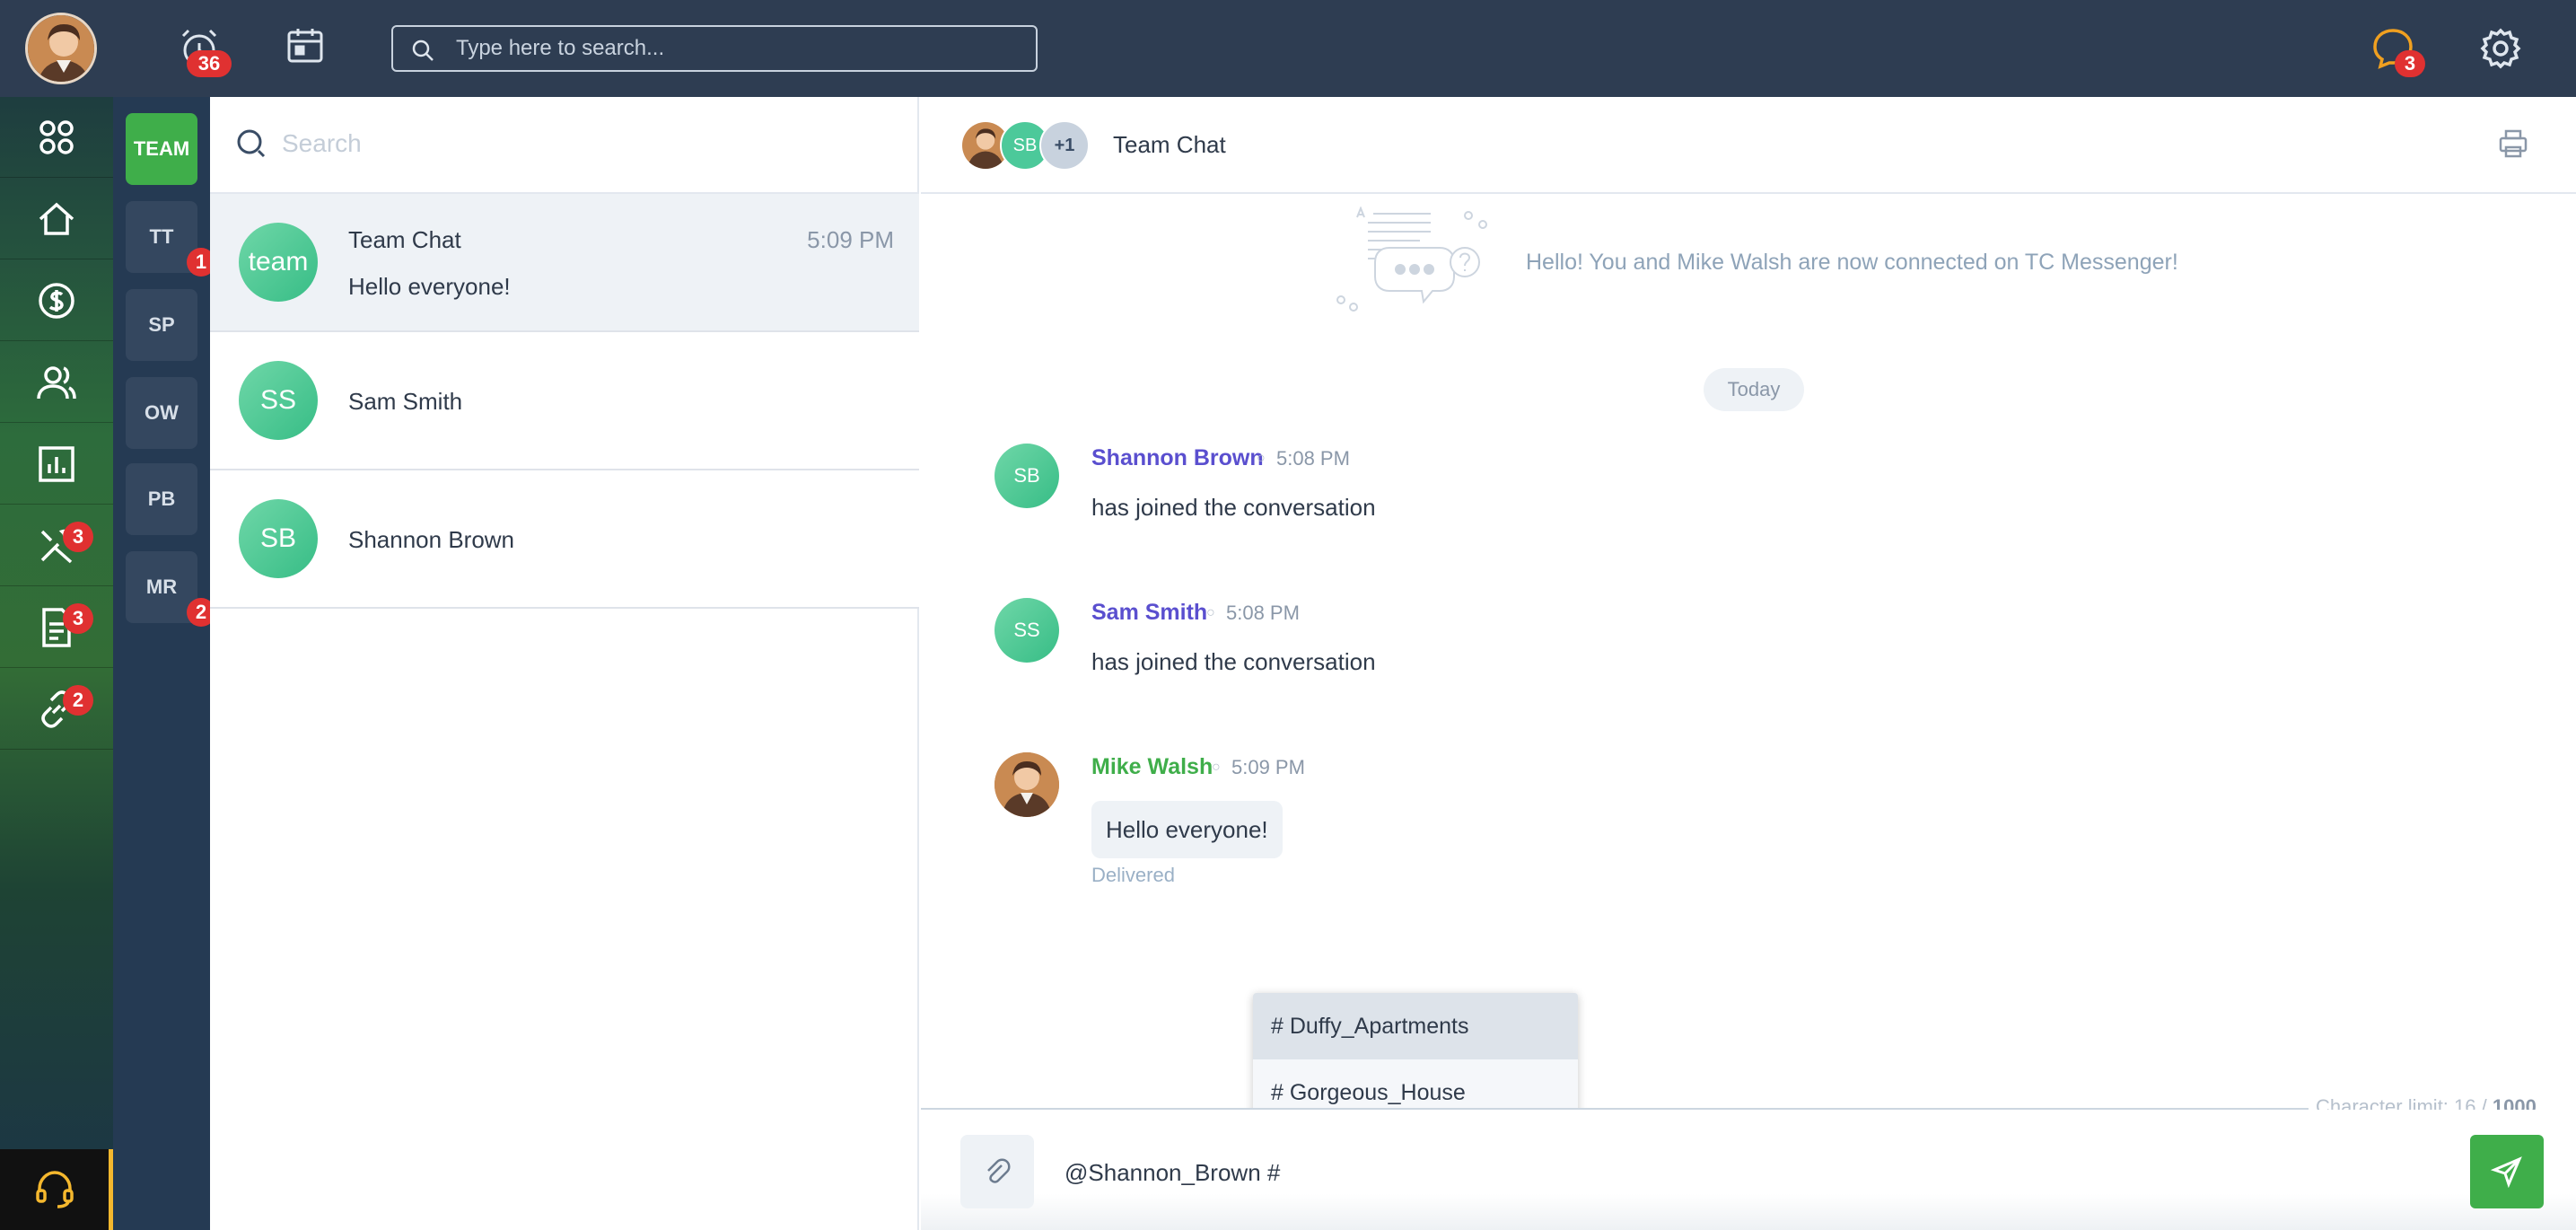  I want to click on conversation-header: SB +1 Team Chat, so click(1748, 145).